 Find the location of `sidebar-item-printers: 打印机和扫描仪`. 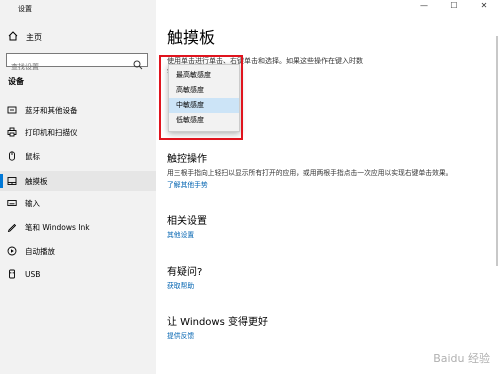

sidebar-item-printers: 打印机和扫描仪 is located at coordinates (78, 132).